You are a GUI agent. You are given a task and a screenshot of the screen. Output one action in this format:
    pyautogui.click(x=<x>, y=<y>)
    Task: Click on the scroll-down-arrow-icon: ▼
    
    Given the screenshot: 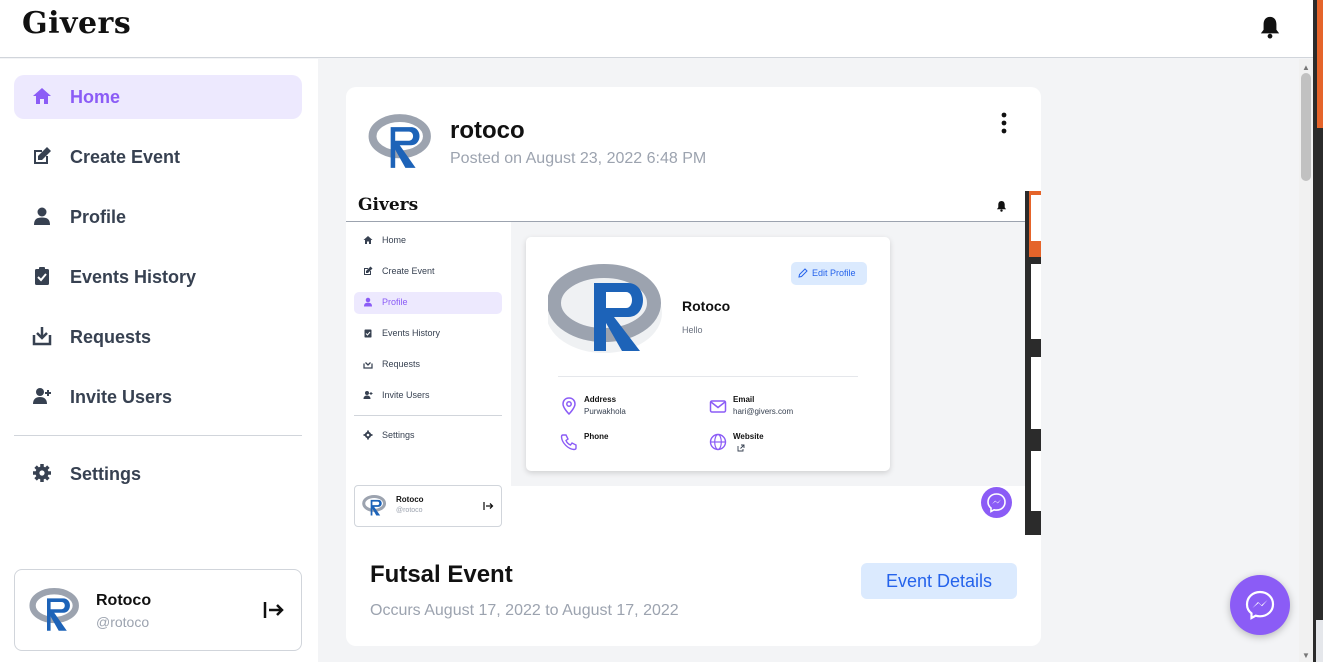 What is the action you would take?
    pyautogui.click(x=1306, y=655)
    